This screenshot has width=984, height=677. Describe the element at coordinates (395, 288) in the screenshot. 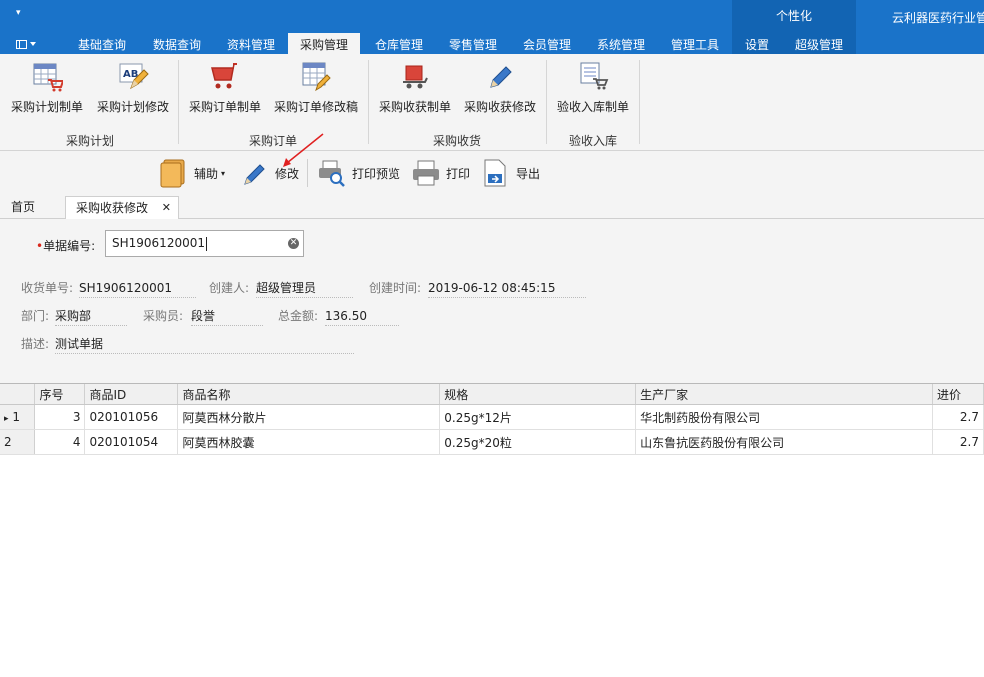

I see `created-time-label: 创建时间:` at that location.